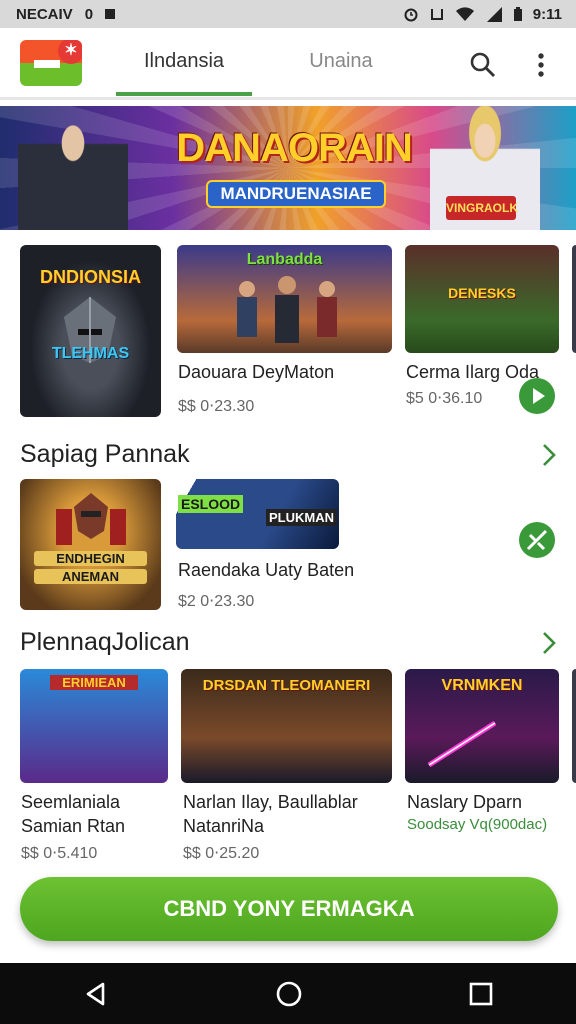  I want to click on alarm-icon, so click(411, 15).